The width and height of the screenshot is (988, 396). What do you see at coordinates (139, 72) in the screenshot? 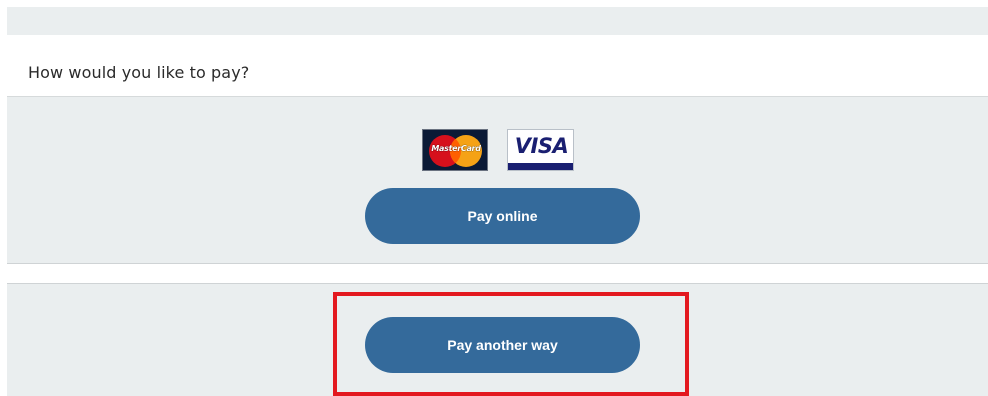
I see `payment-question: How would you like to pay?` at bounding box center [139, 72].